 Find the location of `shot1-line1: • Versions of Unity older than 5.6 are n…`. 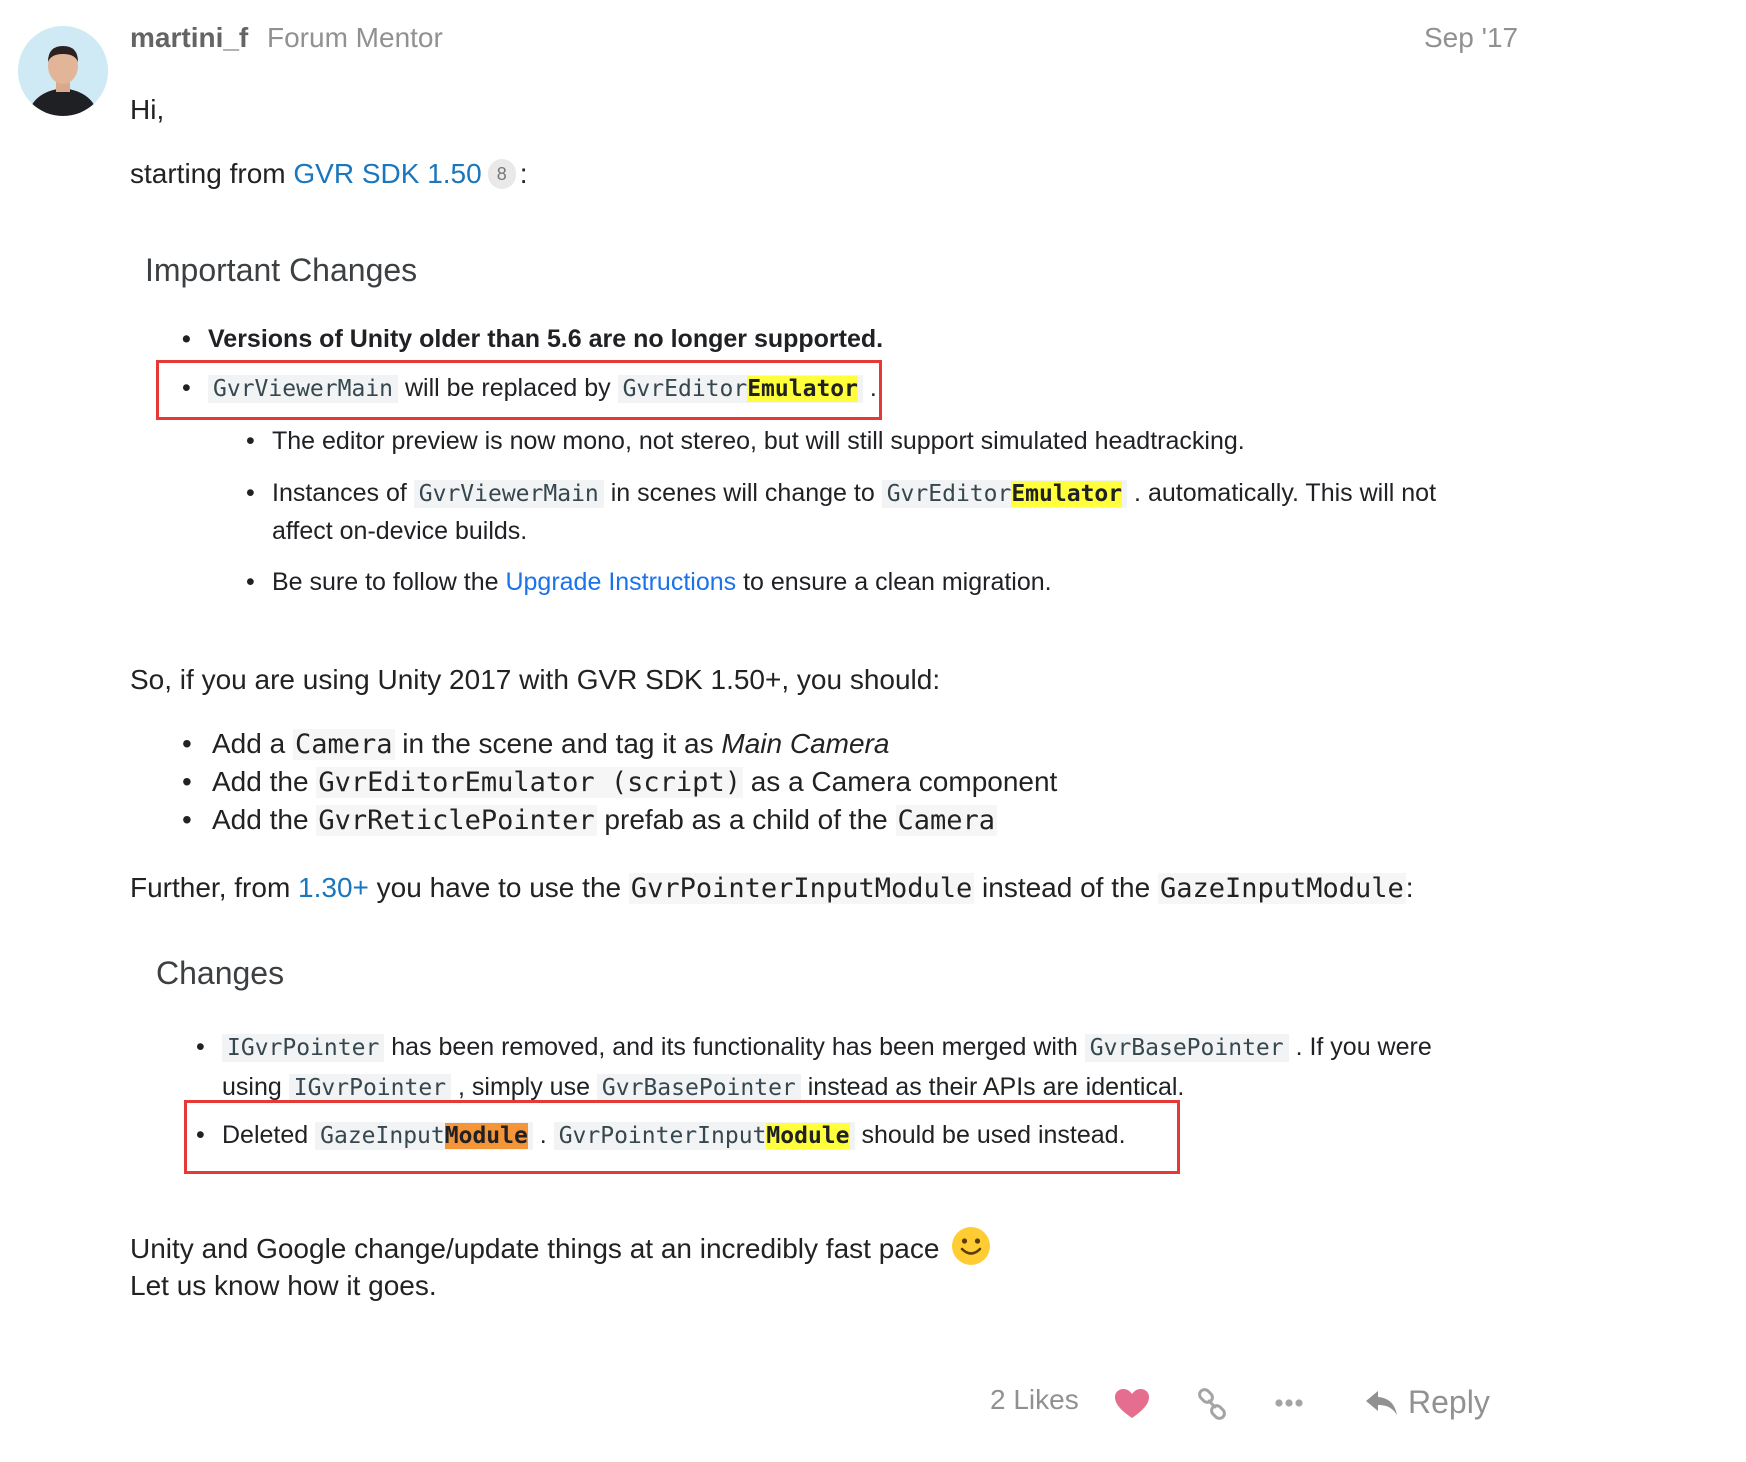

shot1-line1: • Versions of Unity older than 5.6 are n… is located at coordinates (533, 339).